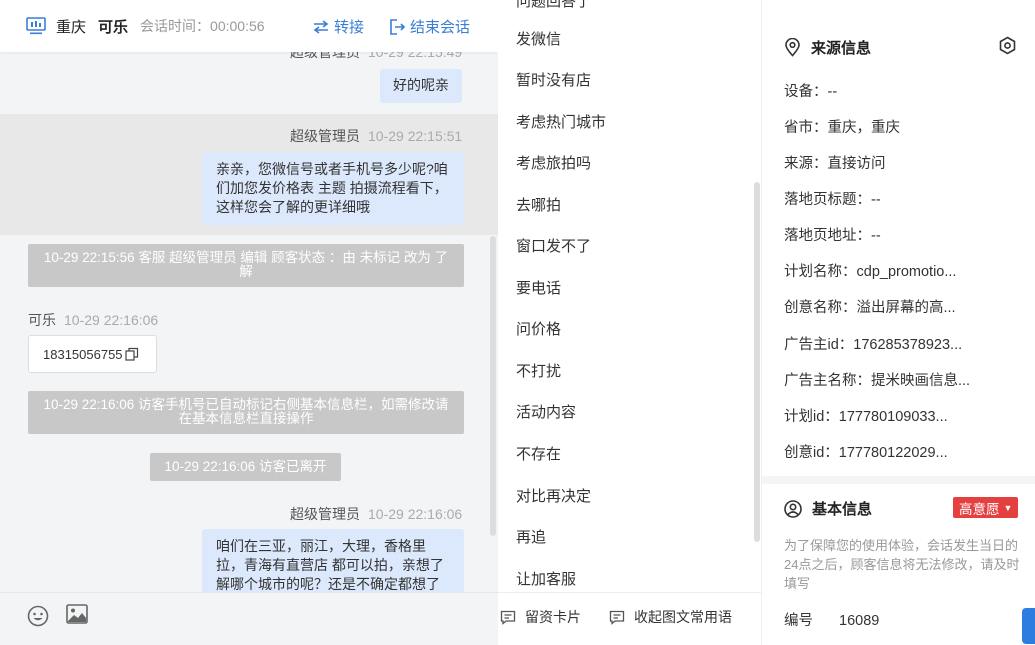 The height and width of the screenshot is (645, 1035). What do you see at coordinates (538, 287) in the screenshot?
I see `quick-reply-item: 要电话` at bounding box center [538, 287].